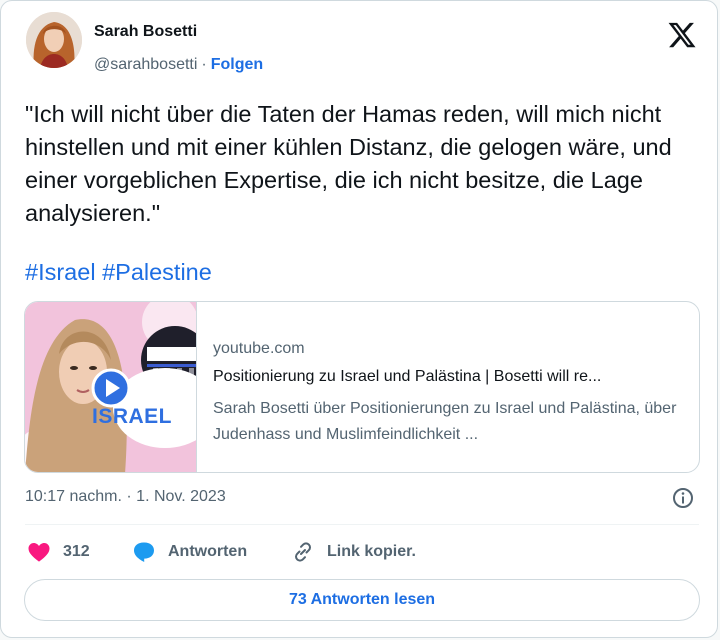  Describe the element at coordinates (39, 552) in the screenshot. I see `heart-icon` at that location.